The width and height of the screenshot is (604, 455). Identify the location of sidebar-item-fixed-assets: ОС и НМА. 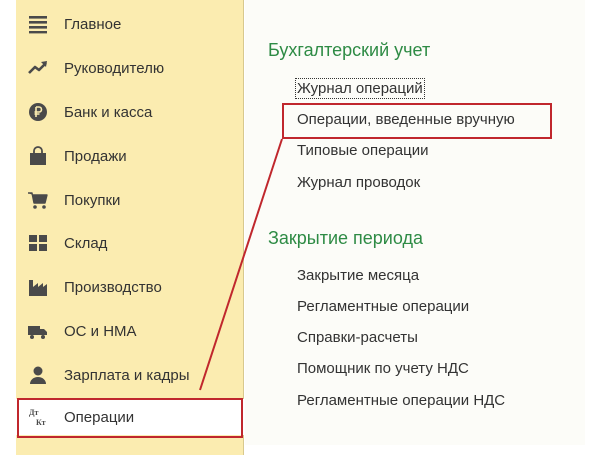
(130, 331).